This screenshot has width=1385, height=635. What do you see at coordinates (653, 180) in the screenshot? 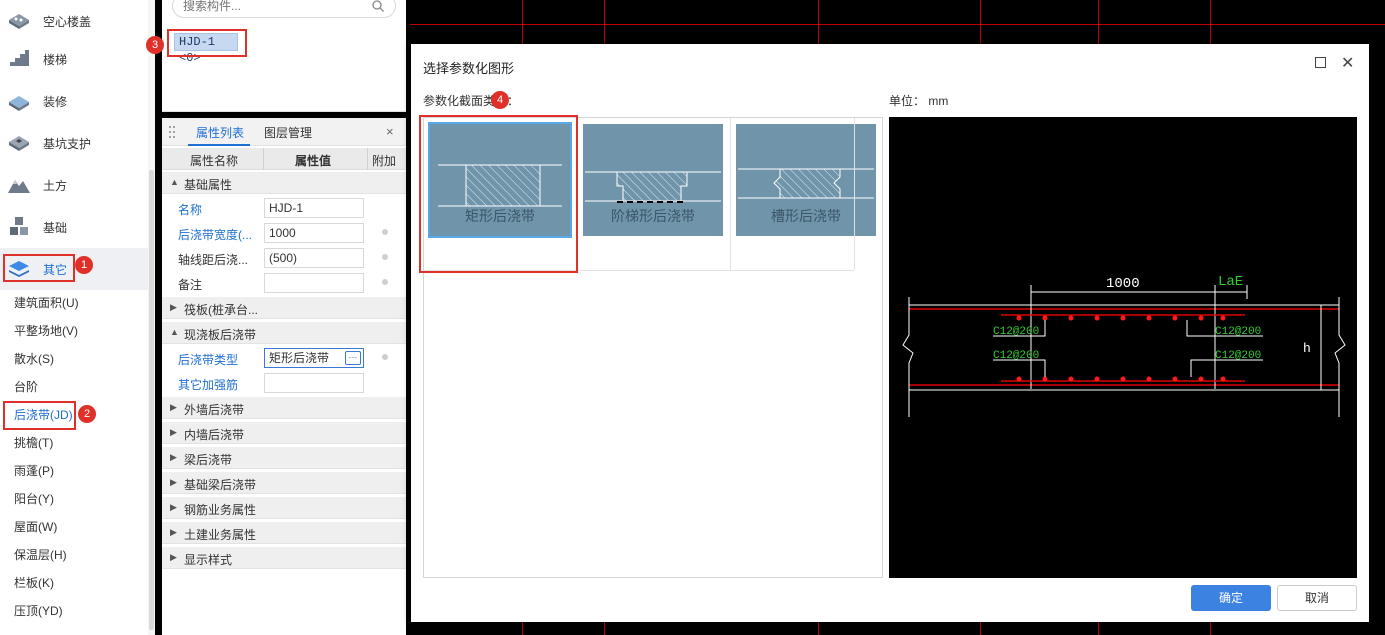
I see `shape-stepped: 阶梯形后浇带` at bounding box center [653, 180].